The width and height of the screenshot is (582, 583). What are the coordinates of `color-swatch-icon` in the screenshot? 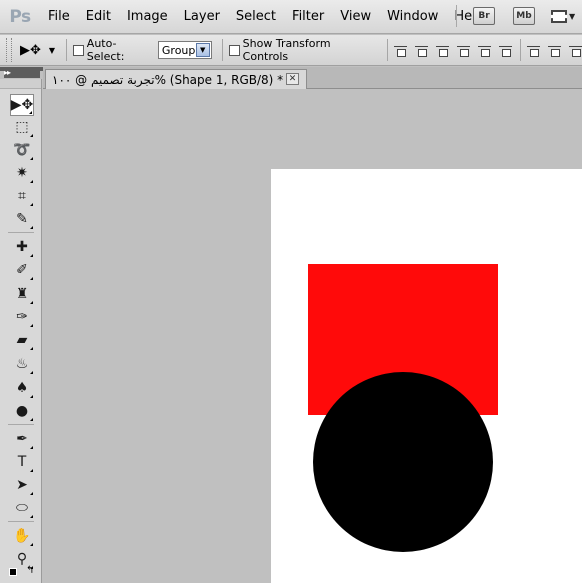 It's located at (13, 572).